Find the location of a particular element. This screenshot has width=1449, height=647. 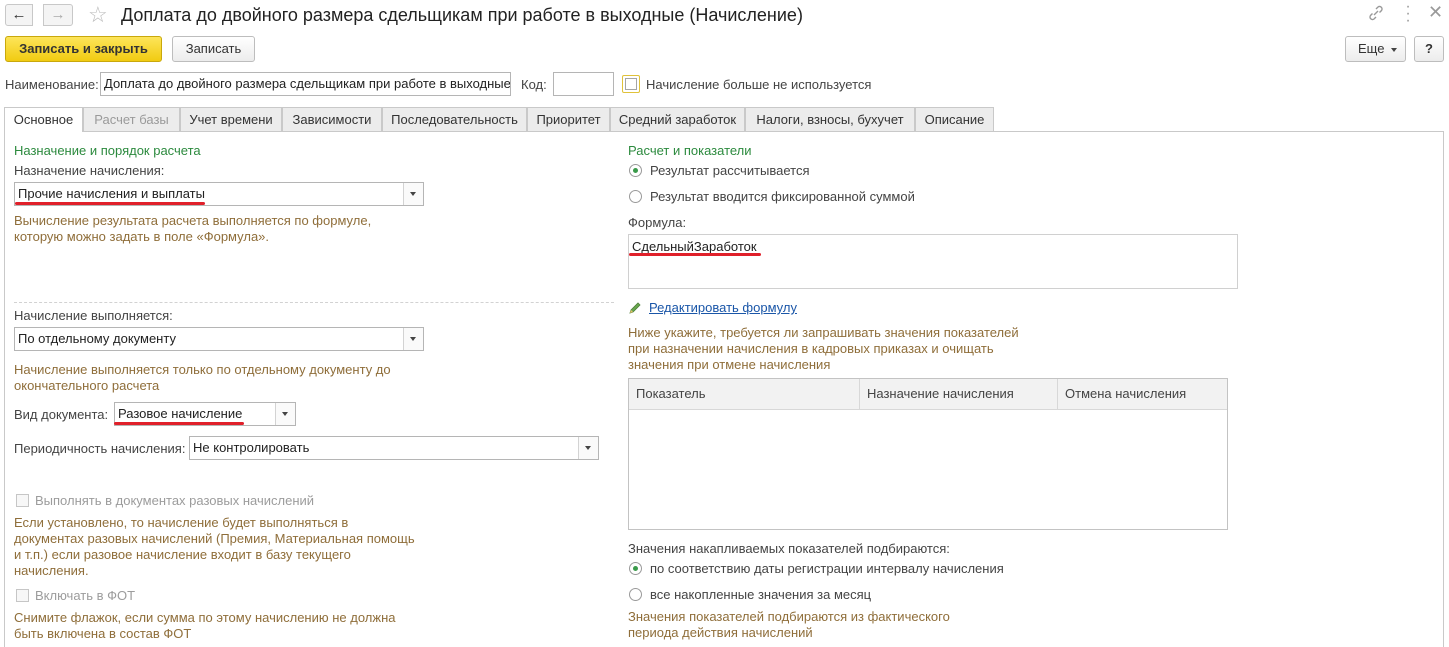

radio-calculated-label: Результат рассчитывается is located at coordinates (730, 170).